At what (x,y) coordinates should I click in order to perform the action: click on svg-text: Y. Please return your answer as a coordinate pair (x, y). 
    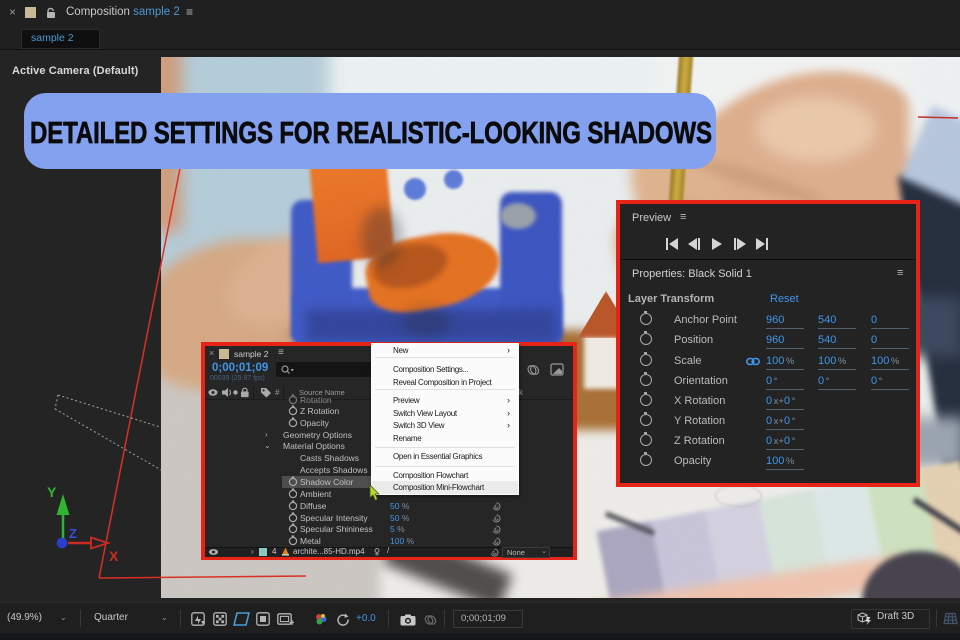
    Looking at the image, I should click on (52, 492).